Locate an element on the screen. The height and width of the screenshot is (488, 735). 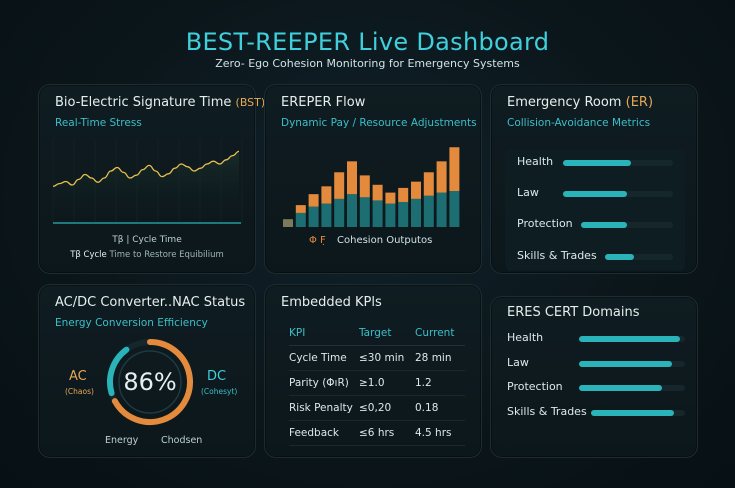
er-title-accent: (ER) is located at coordinates (639, 102).